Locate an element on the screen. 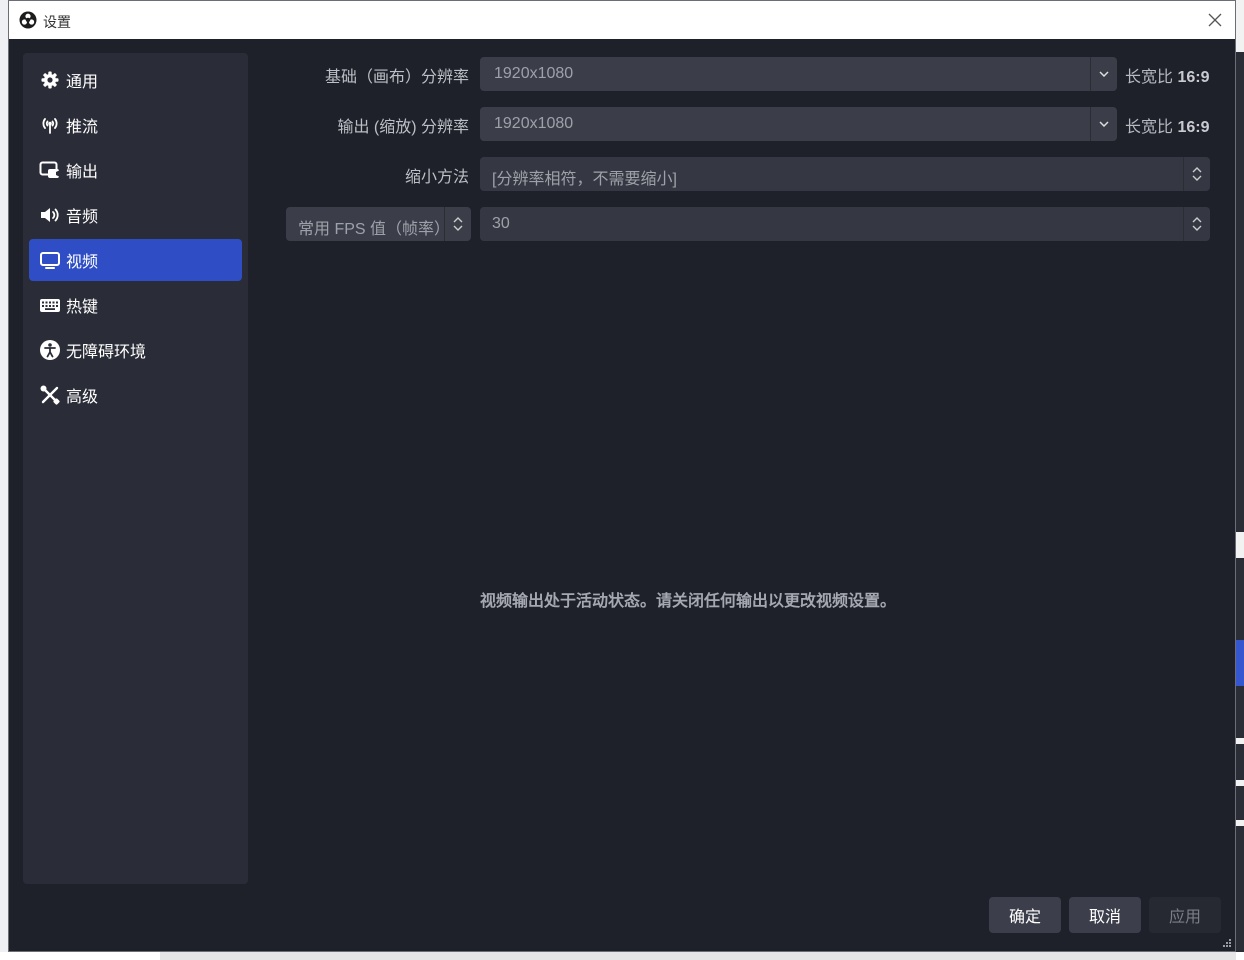 This screenshot has height=960, width=1244. fps-value-select: 30 is located at coordinates (845, 224).